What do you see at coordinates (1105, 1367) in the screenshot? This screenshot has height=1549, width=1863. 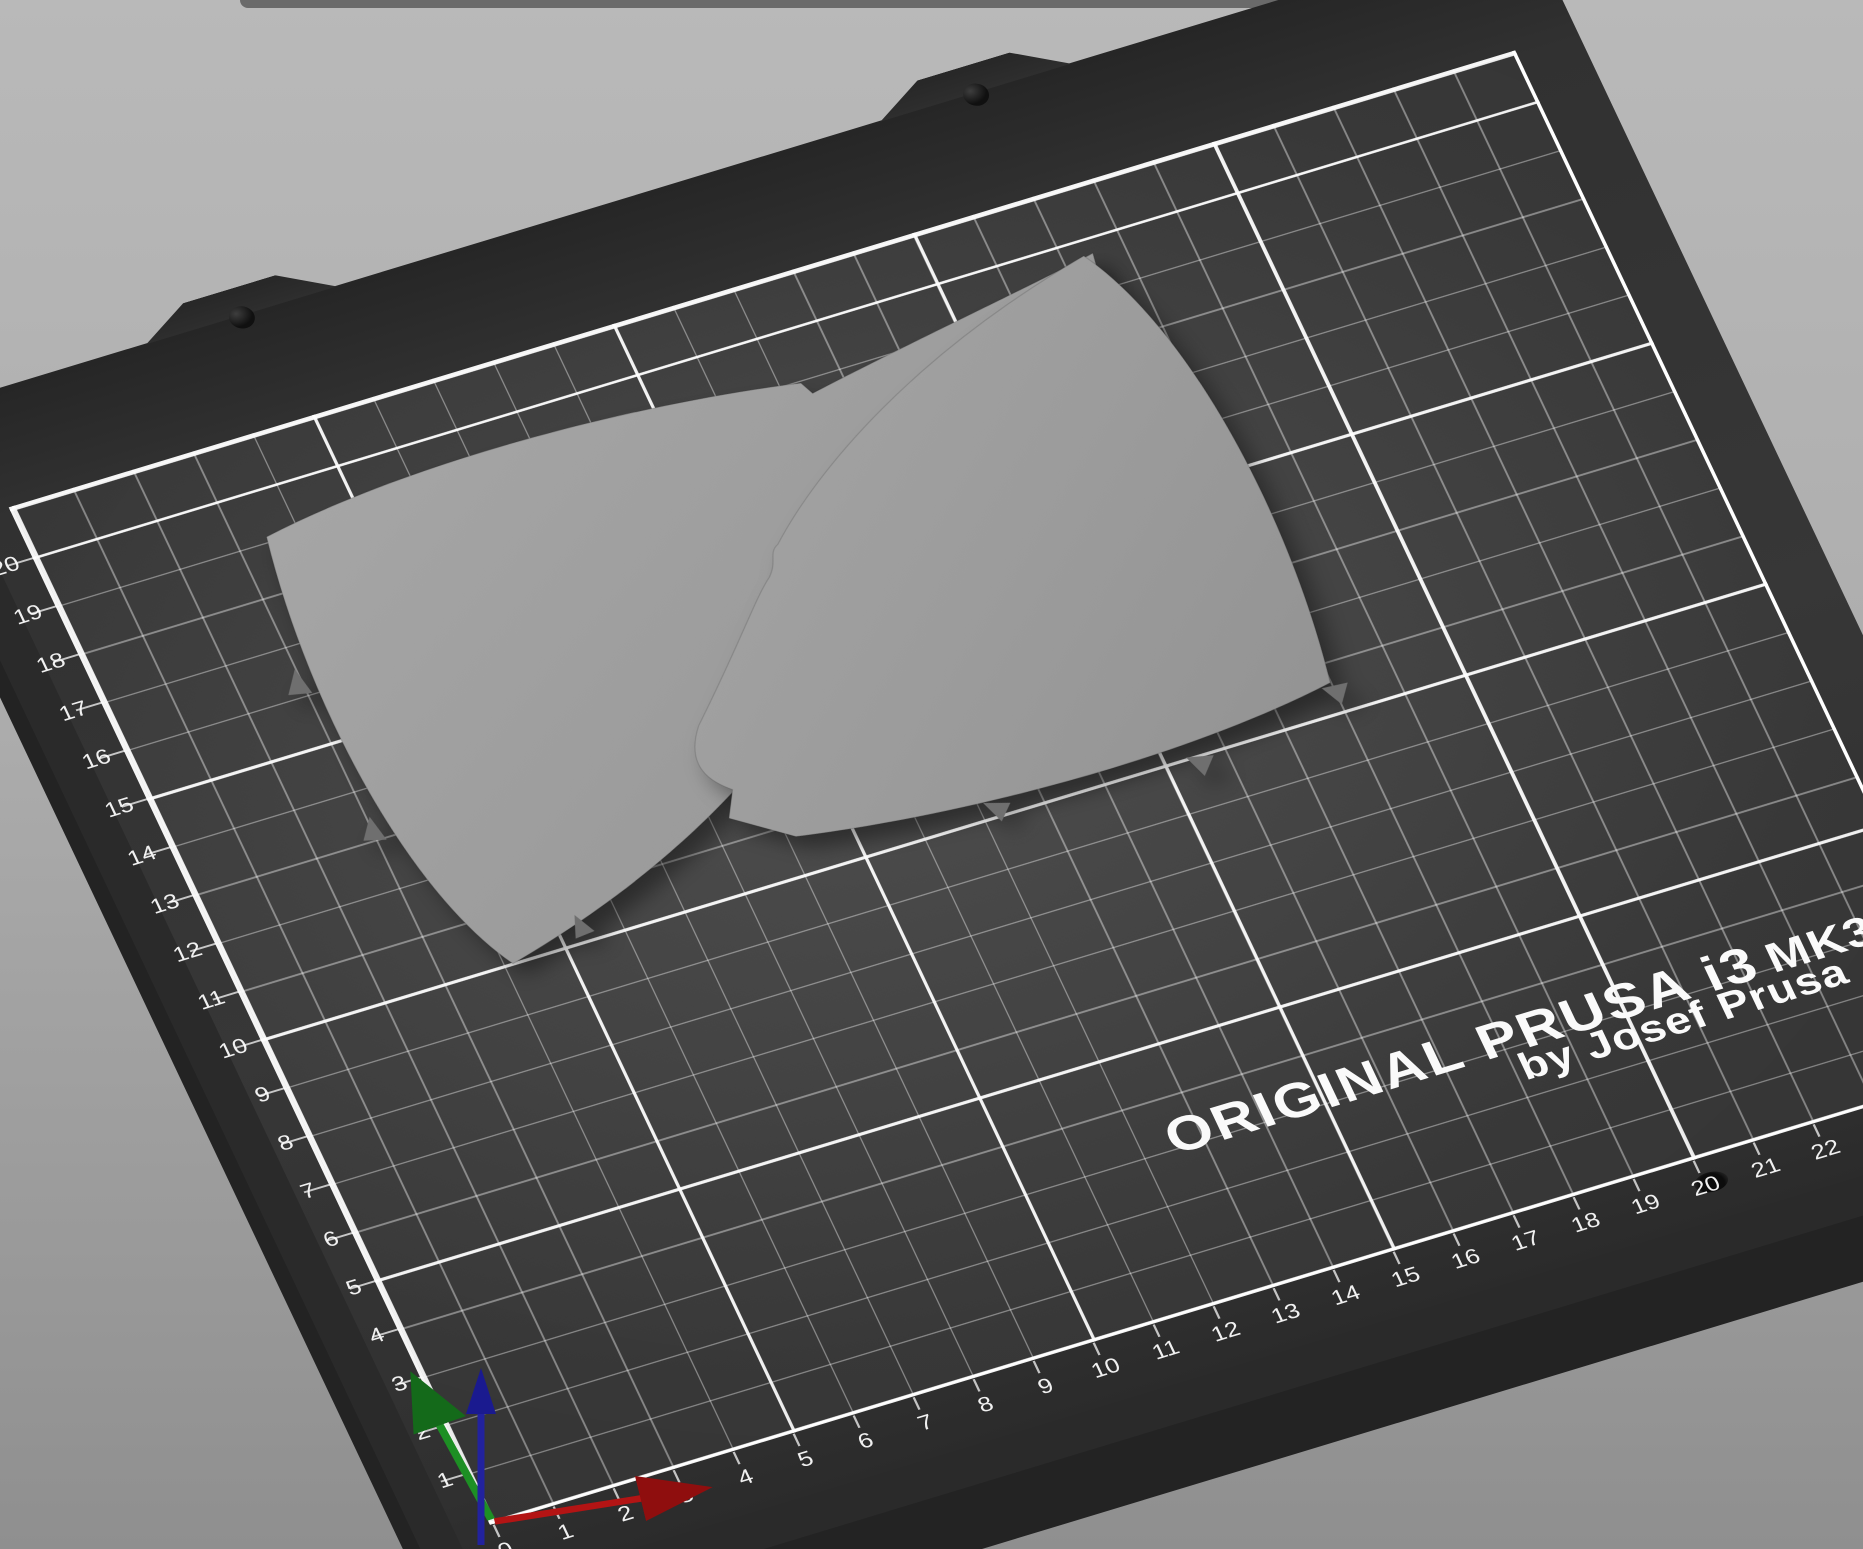 I see `x-axis-label: 10` at bounding box center [1105, 1367].